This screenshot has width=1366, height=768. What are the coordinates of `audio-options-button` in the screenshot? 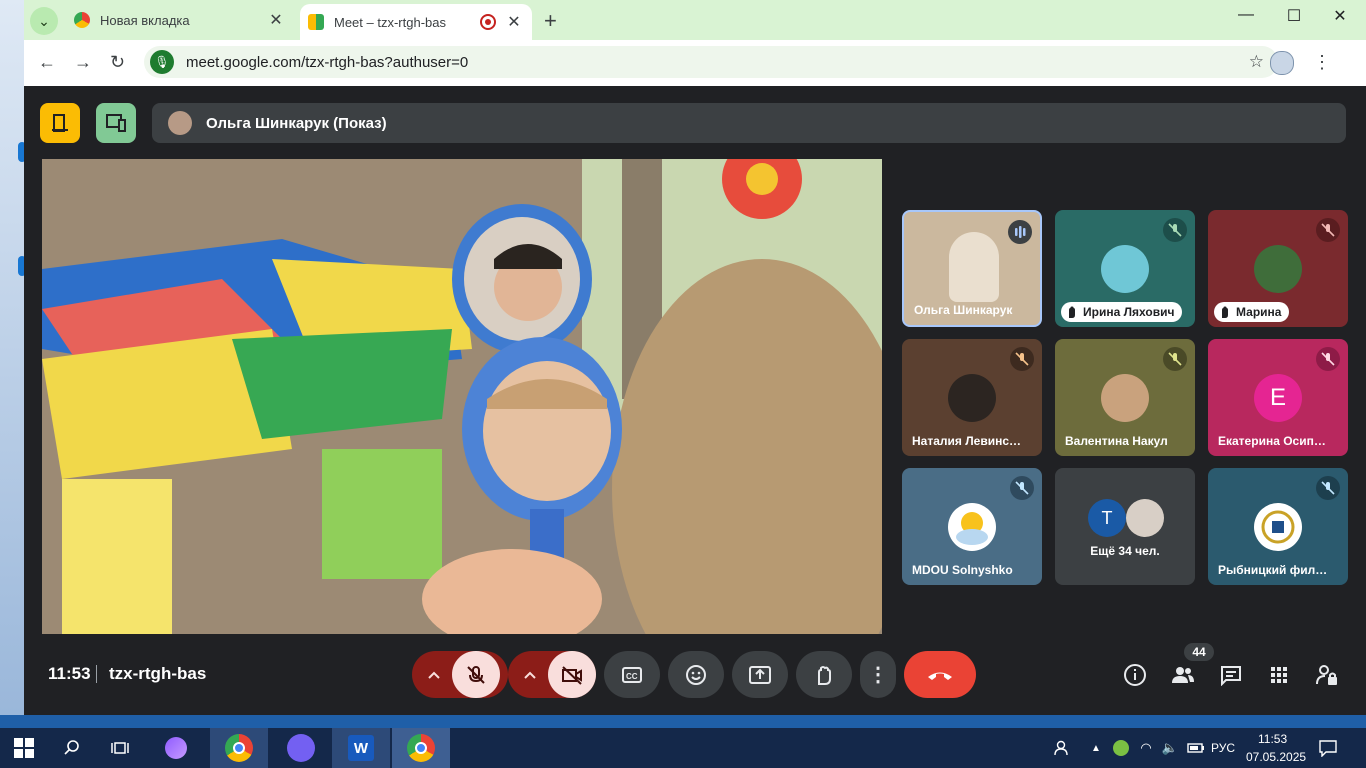 It's located at (434, 674).